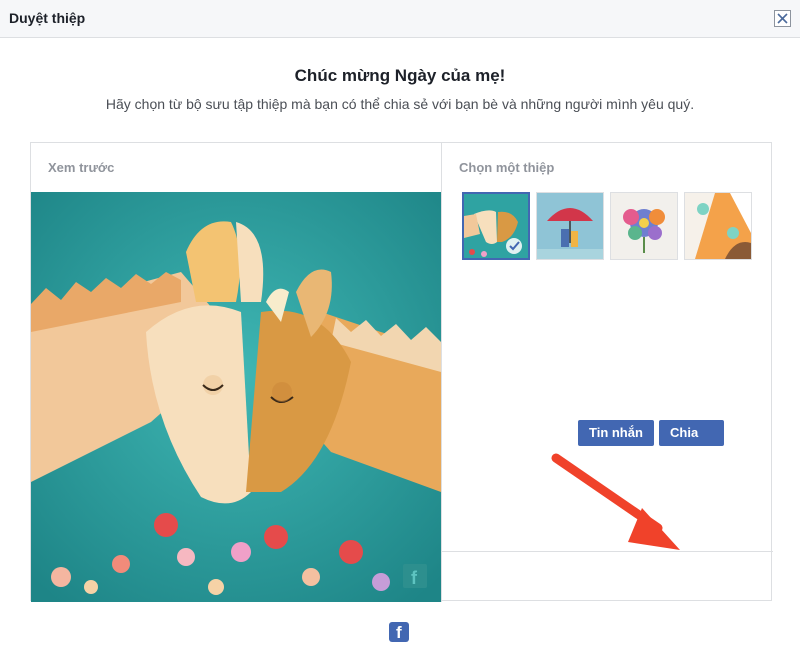  I want to click on facebook-logo-icon: f, so click(399, 632).